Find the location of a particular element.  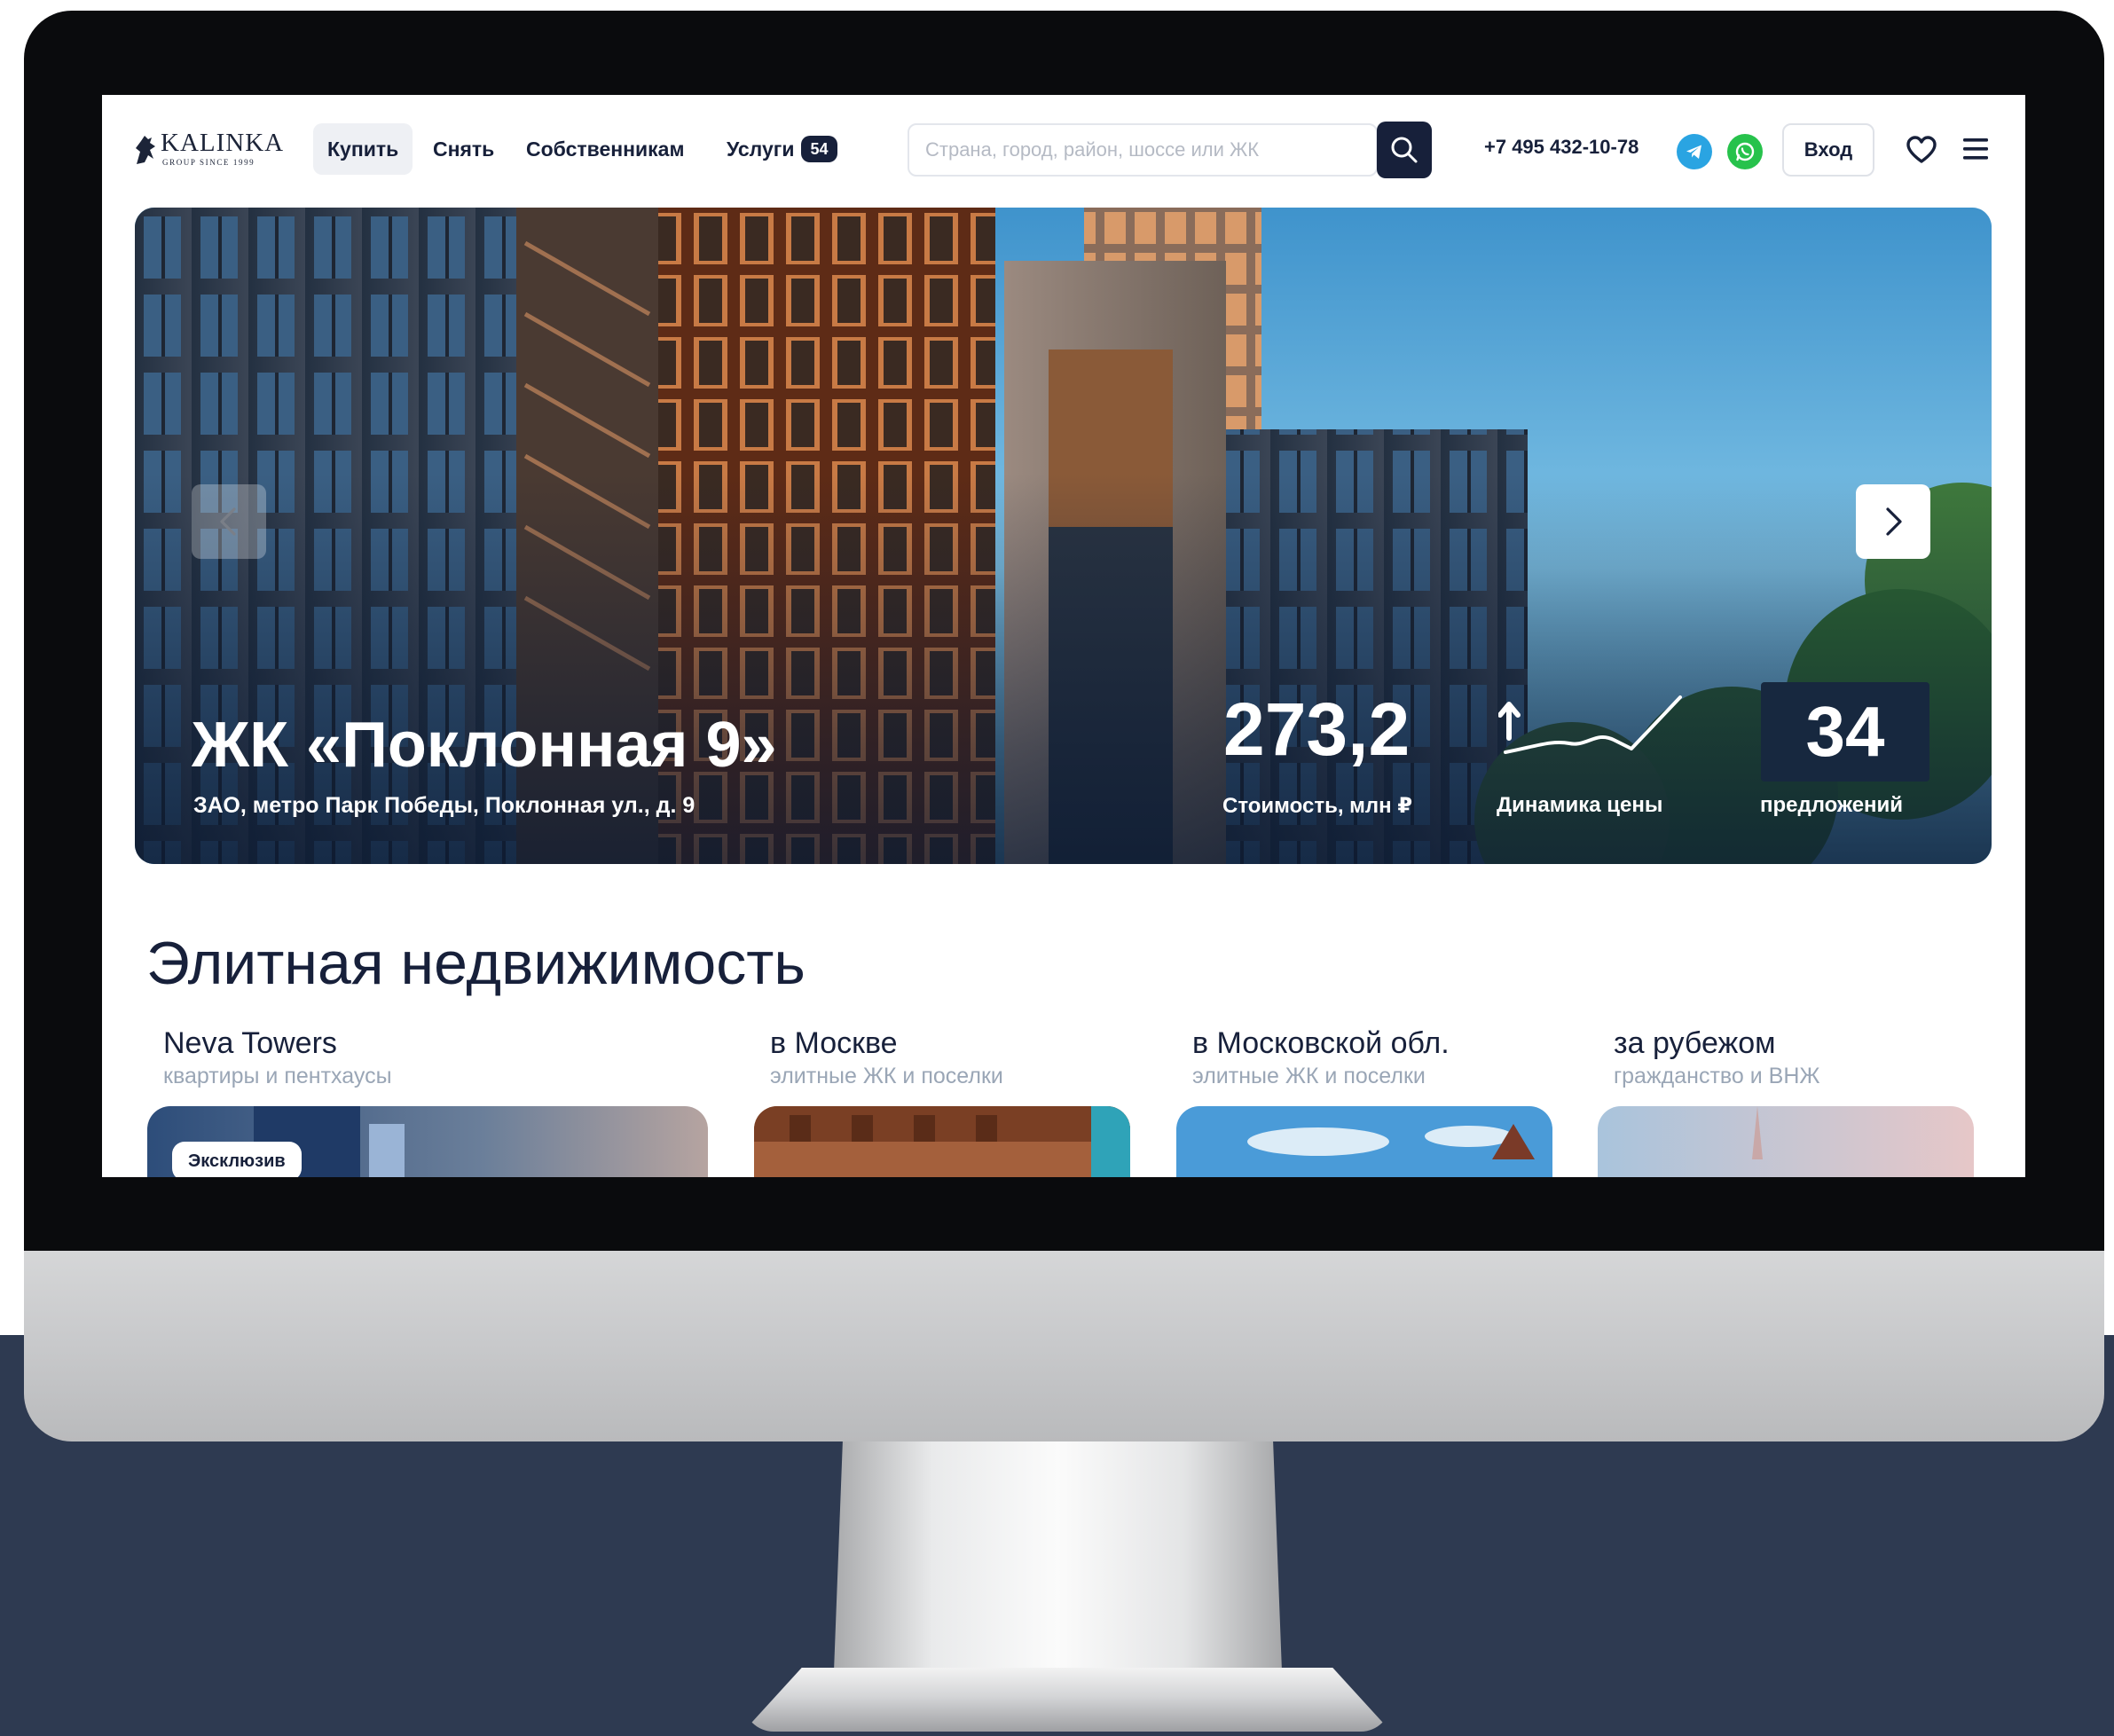

logo-name: KALINKA is located at coordinates (223, 143).